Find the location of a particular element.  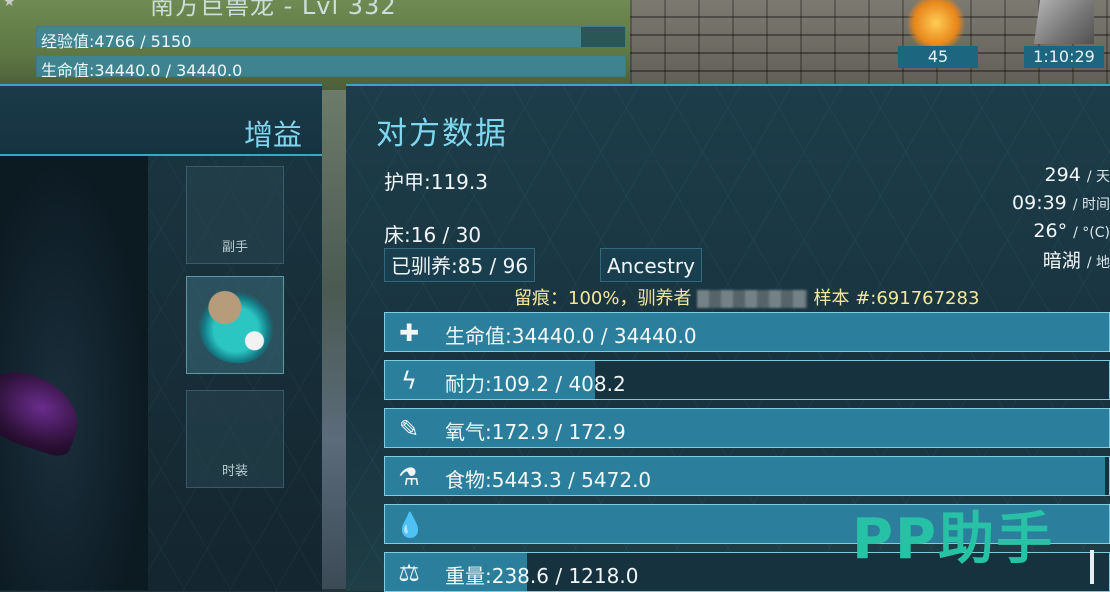

time-unit: / 时间 is located at coordinates (1091, 205).